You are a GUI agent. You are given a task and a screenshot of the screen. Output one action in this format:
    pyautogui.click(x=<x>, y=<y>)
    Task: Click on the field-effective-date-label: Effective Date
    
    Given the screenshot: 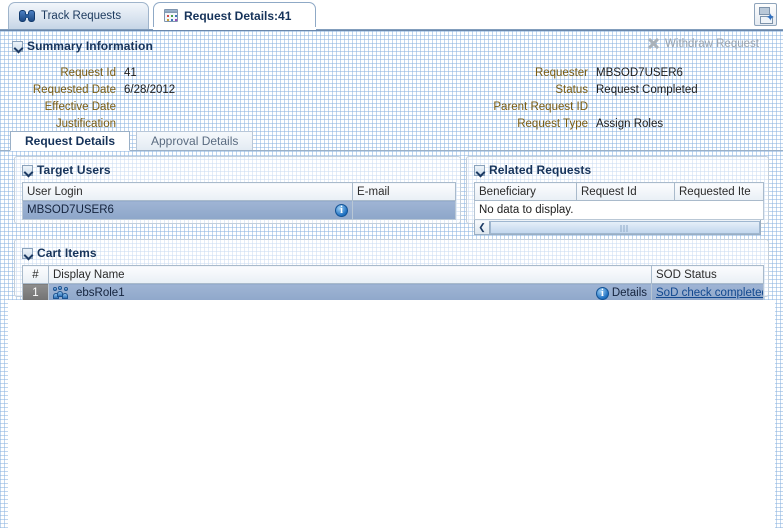 What is the action you would take?
    pyautogui.click(x=80, y=106)
    